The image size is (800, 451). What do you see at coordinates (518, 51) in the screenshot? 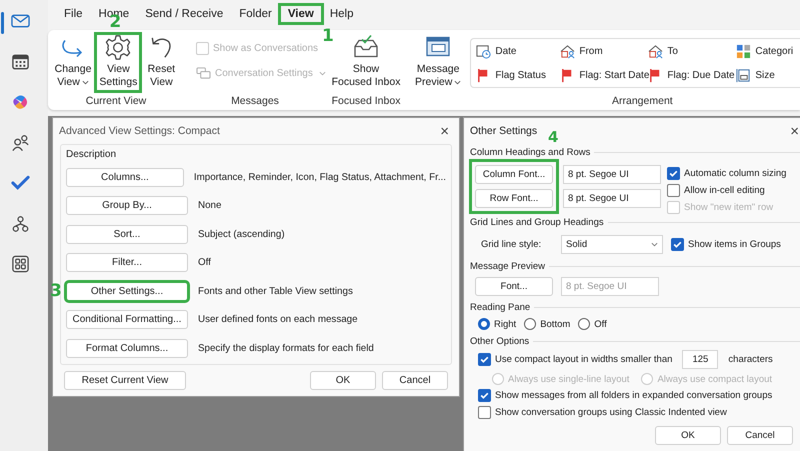
I see `arrangement-option: Date` at bounding box center [518, 51].